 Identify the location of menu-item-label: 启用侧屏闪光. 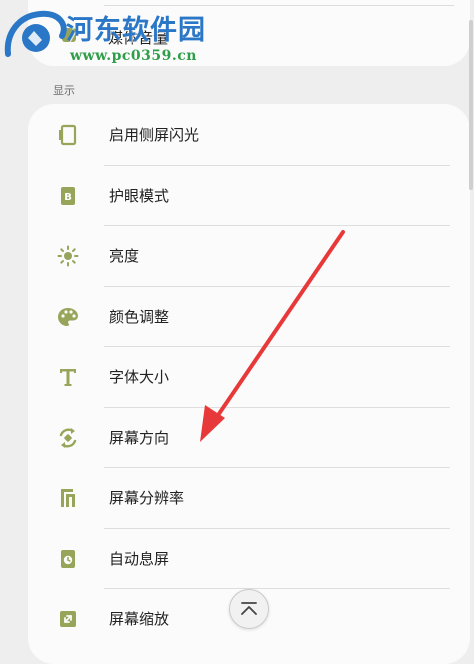
(154, 135).